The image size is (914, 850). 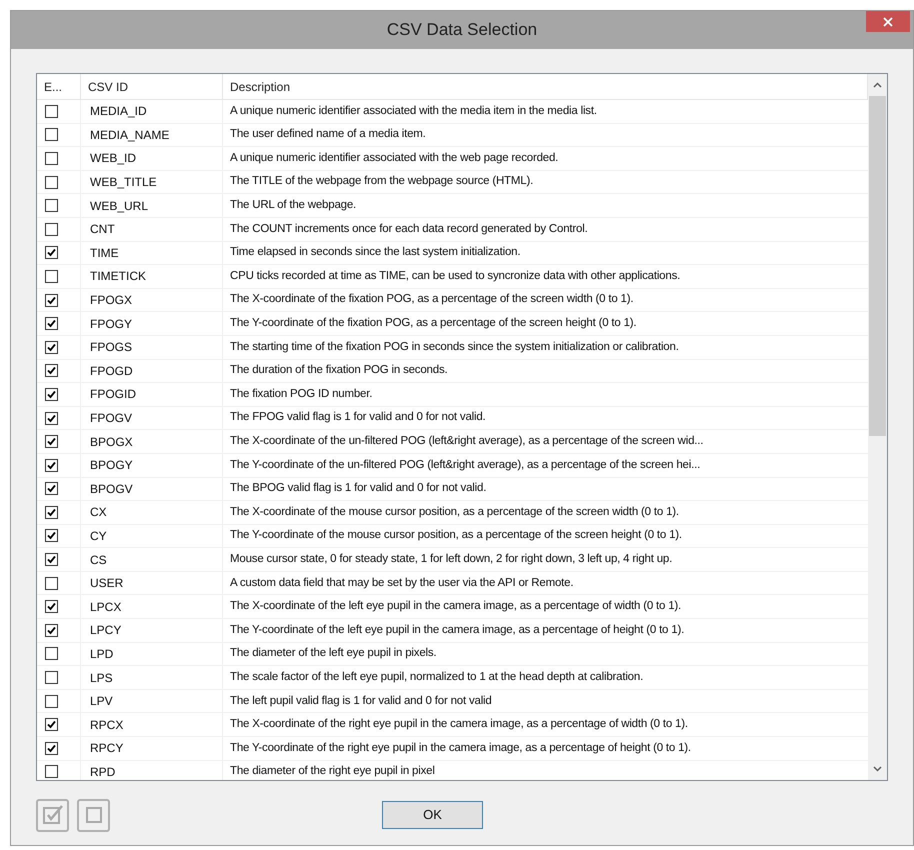 I want to click on table-cell: CNT, so click(x=152, y=229).